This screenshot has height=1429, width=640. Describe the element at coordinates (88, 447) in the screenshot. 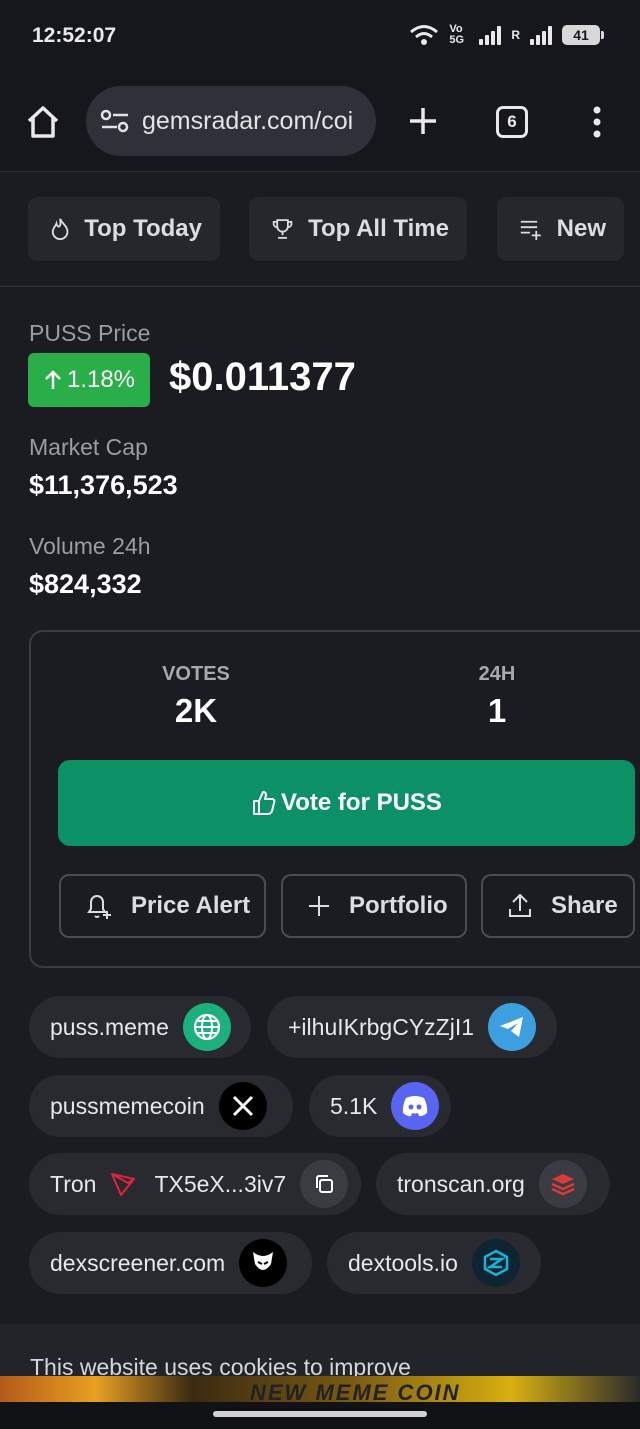

I see `market-cap-label: Market Cap` at that location.